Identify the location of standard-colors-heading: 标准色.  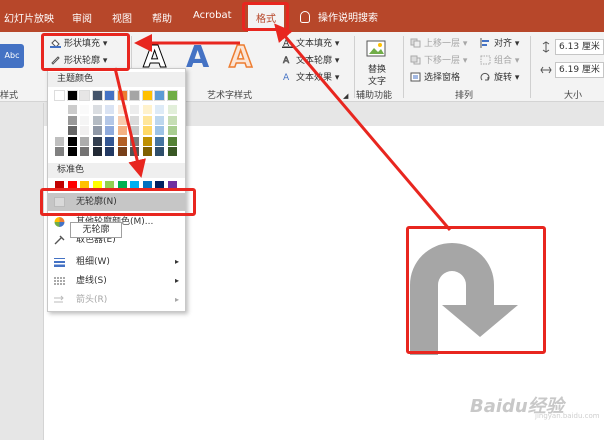
(116, 170).